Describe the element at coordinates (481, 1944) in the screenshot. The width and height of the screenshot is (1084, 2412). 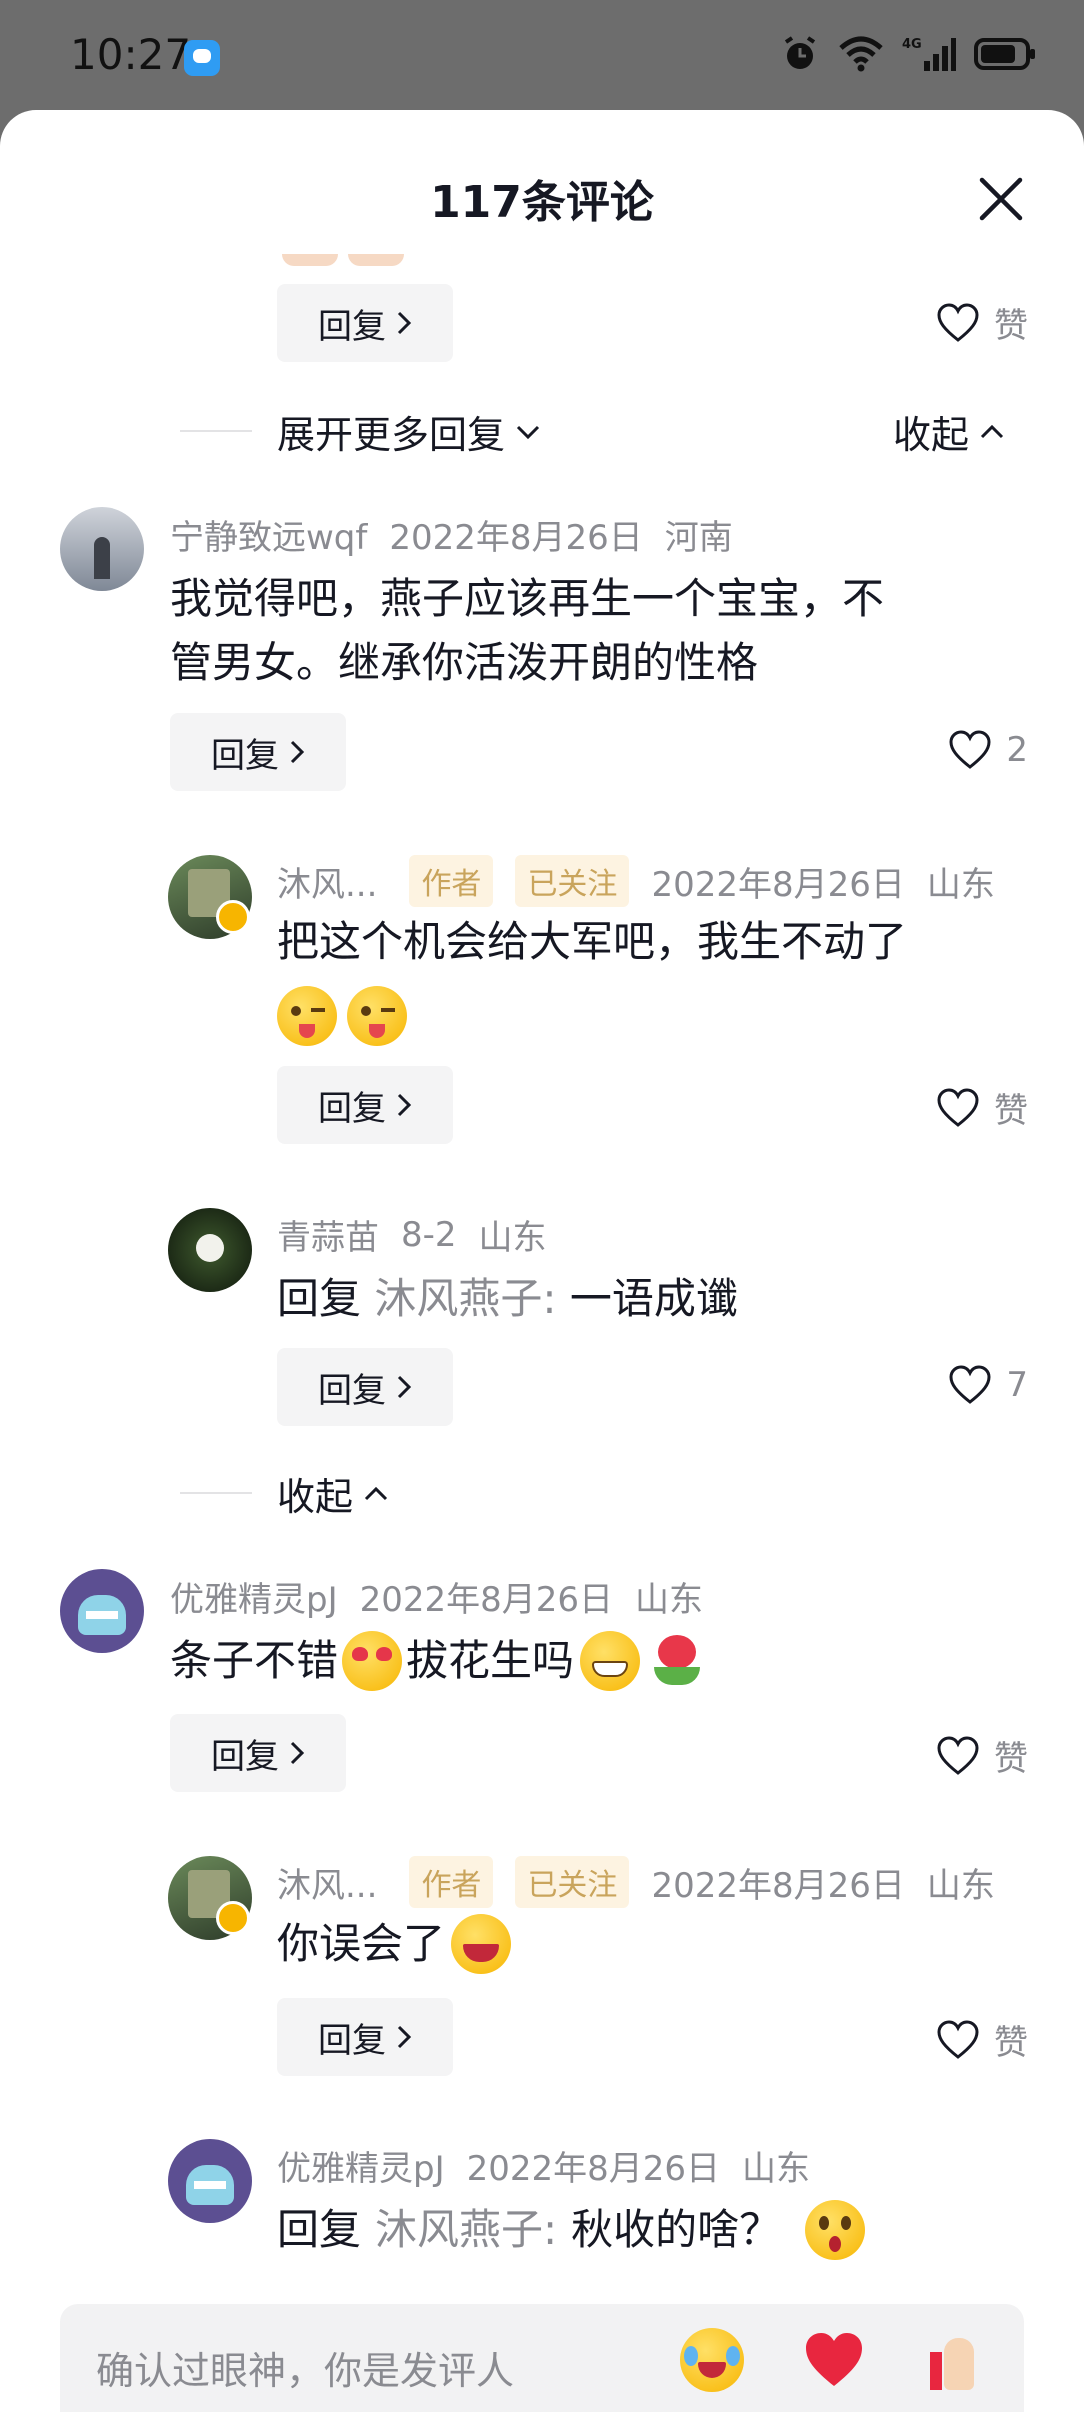
I see `laughing-emoji-icon` at that location.